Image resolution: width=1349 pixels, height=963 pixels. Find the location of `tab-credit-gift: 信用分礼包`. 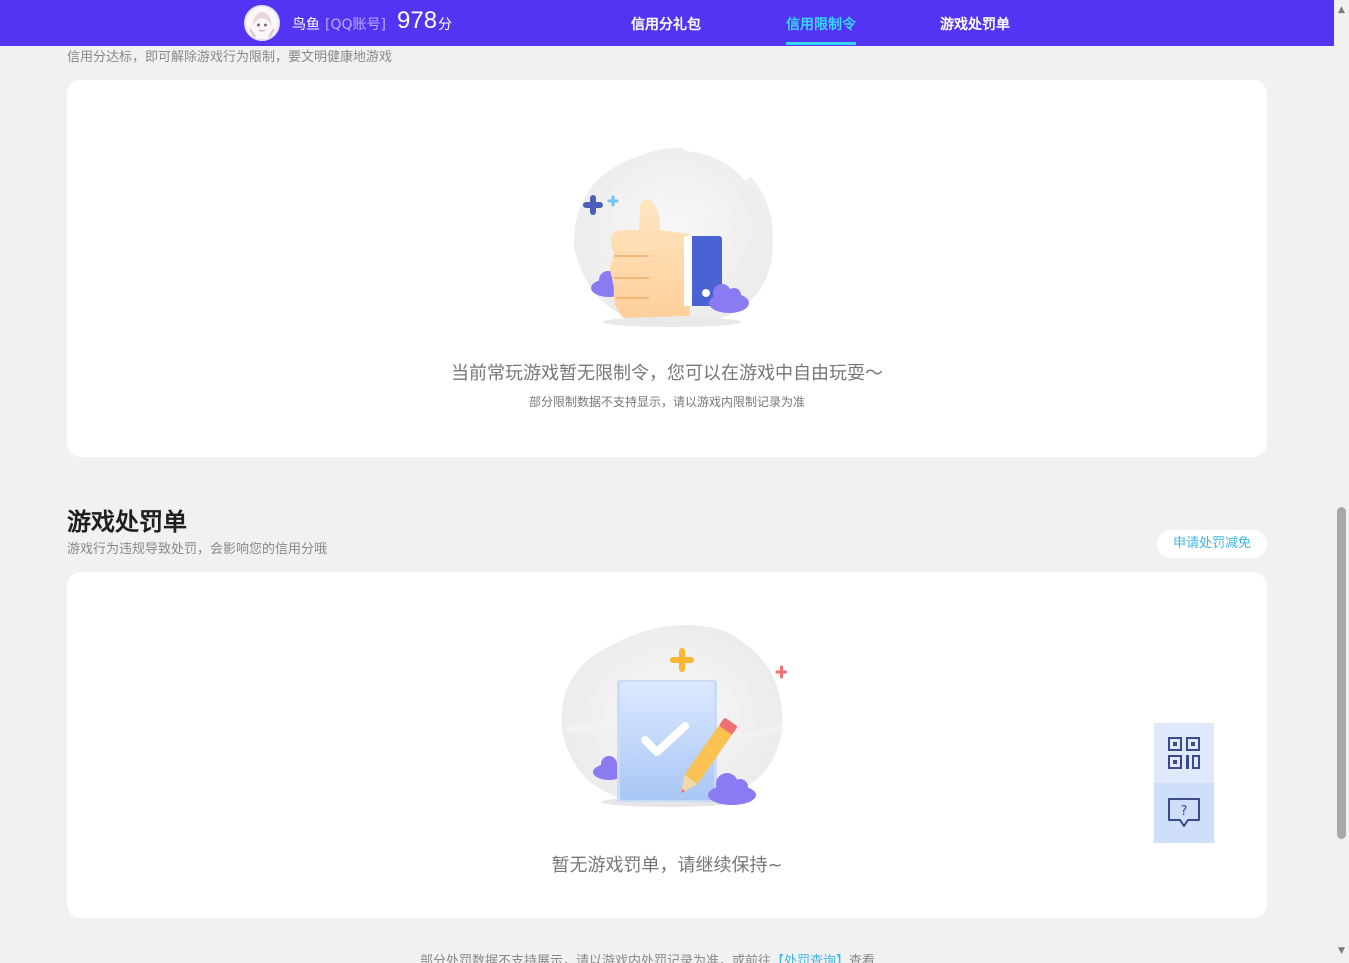

tab-credit-gift: 信用分礼包 is located at coordinates (666, 24).